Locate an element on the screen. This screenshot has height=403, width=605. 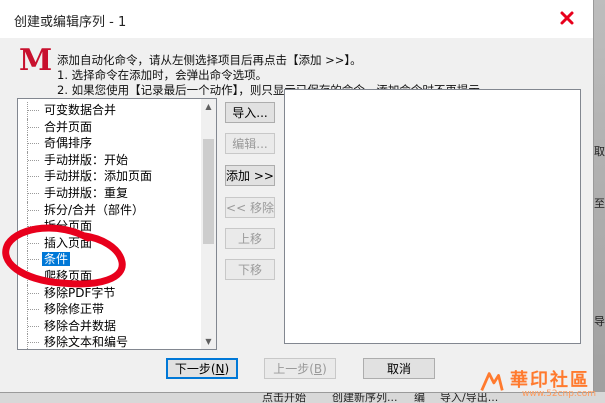
instruction-line: 1. 选择命令在添加时，会弹出命令选项。 is located at coordinates (162, 75).